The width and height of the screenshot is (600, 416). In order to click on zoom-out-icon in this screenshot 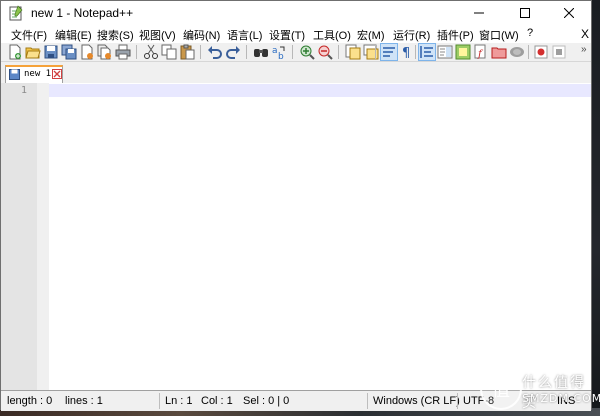, I will do `click(325, 52)`.